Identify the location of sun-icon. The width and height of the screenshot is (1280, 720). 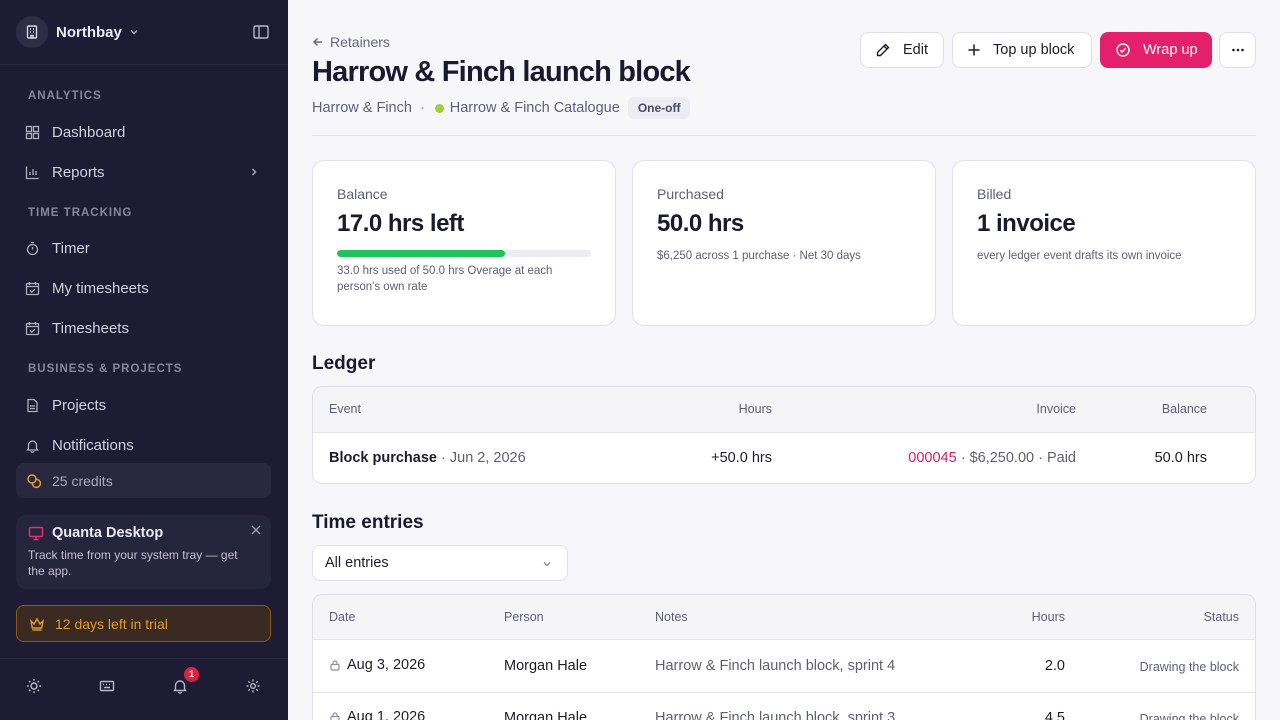
(34, 686).